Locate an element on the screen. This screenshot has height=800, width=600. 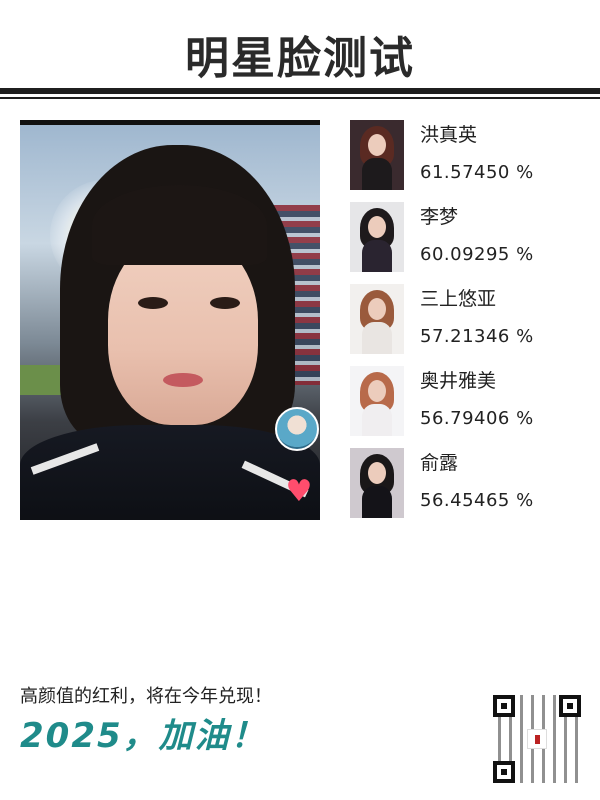
header-divider-thin is located at coordinates (300, 98).